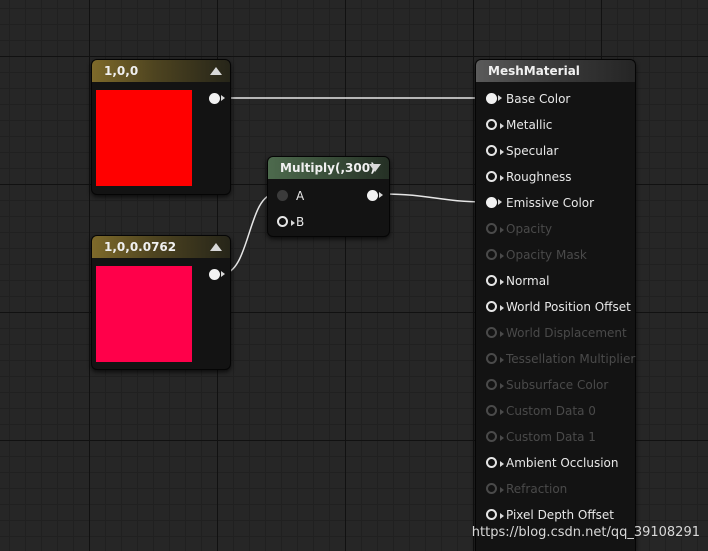 The image size is (708, 551). What do you see at coordinates (551, 437) in the screenshot?
I see `input-label: Custom Data 1` at bounding box center [551, 437].